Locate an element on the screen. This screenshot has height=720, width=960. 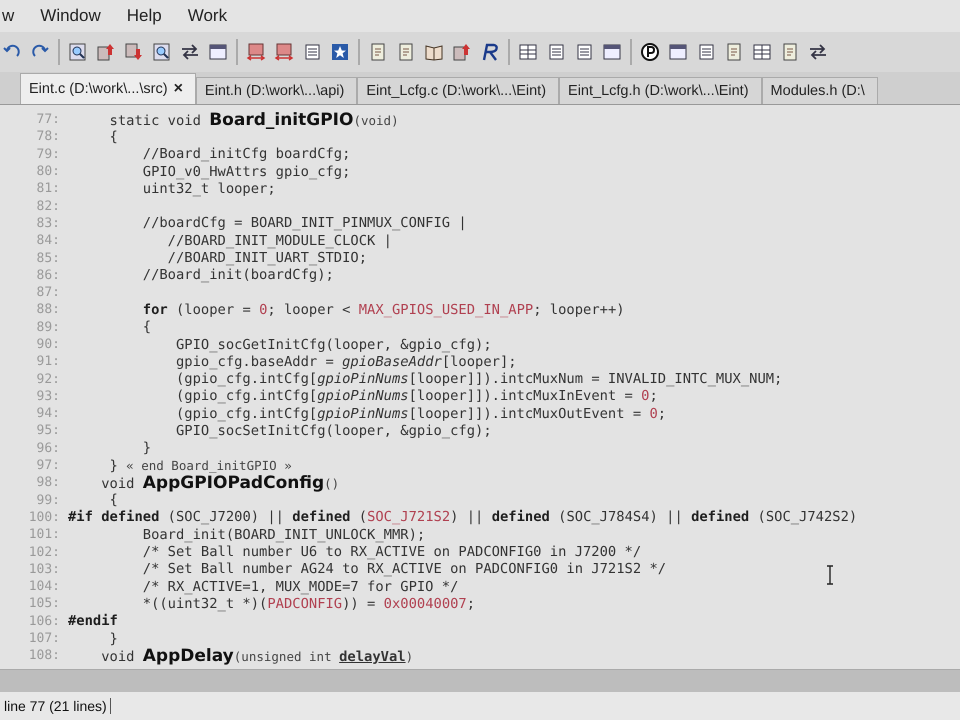
code-line: GPIO_socGetInitCfg(looper, &gpio_cfg); is located at coordinates (333, 344).